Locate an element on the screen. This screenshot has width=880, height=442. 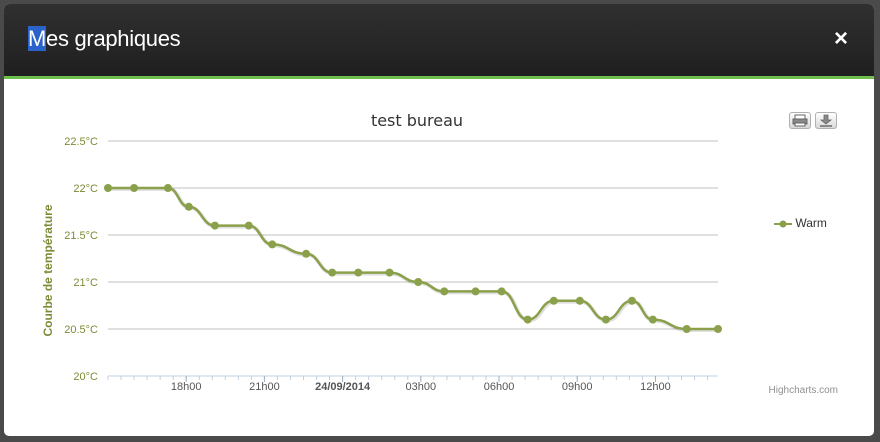
y-tick-label: 21.5°C is located at coordinates (81, 236).